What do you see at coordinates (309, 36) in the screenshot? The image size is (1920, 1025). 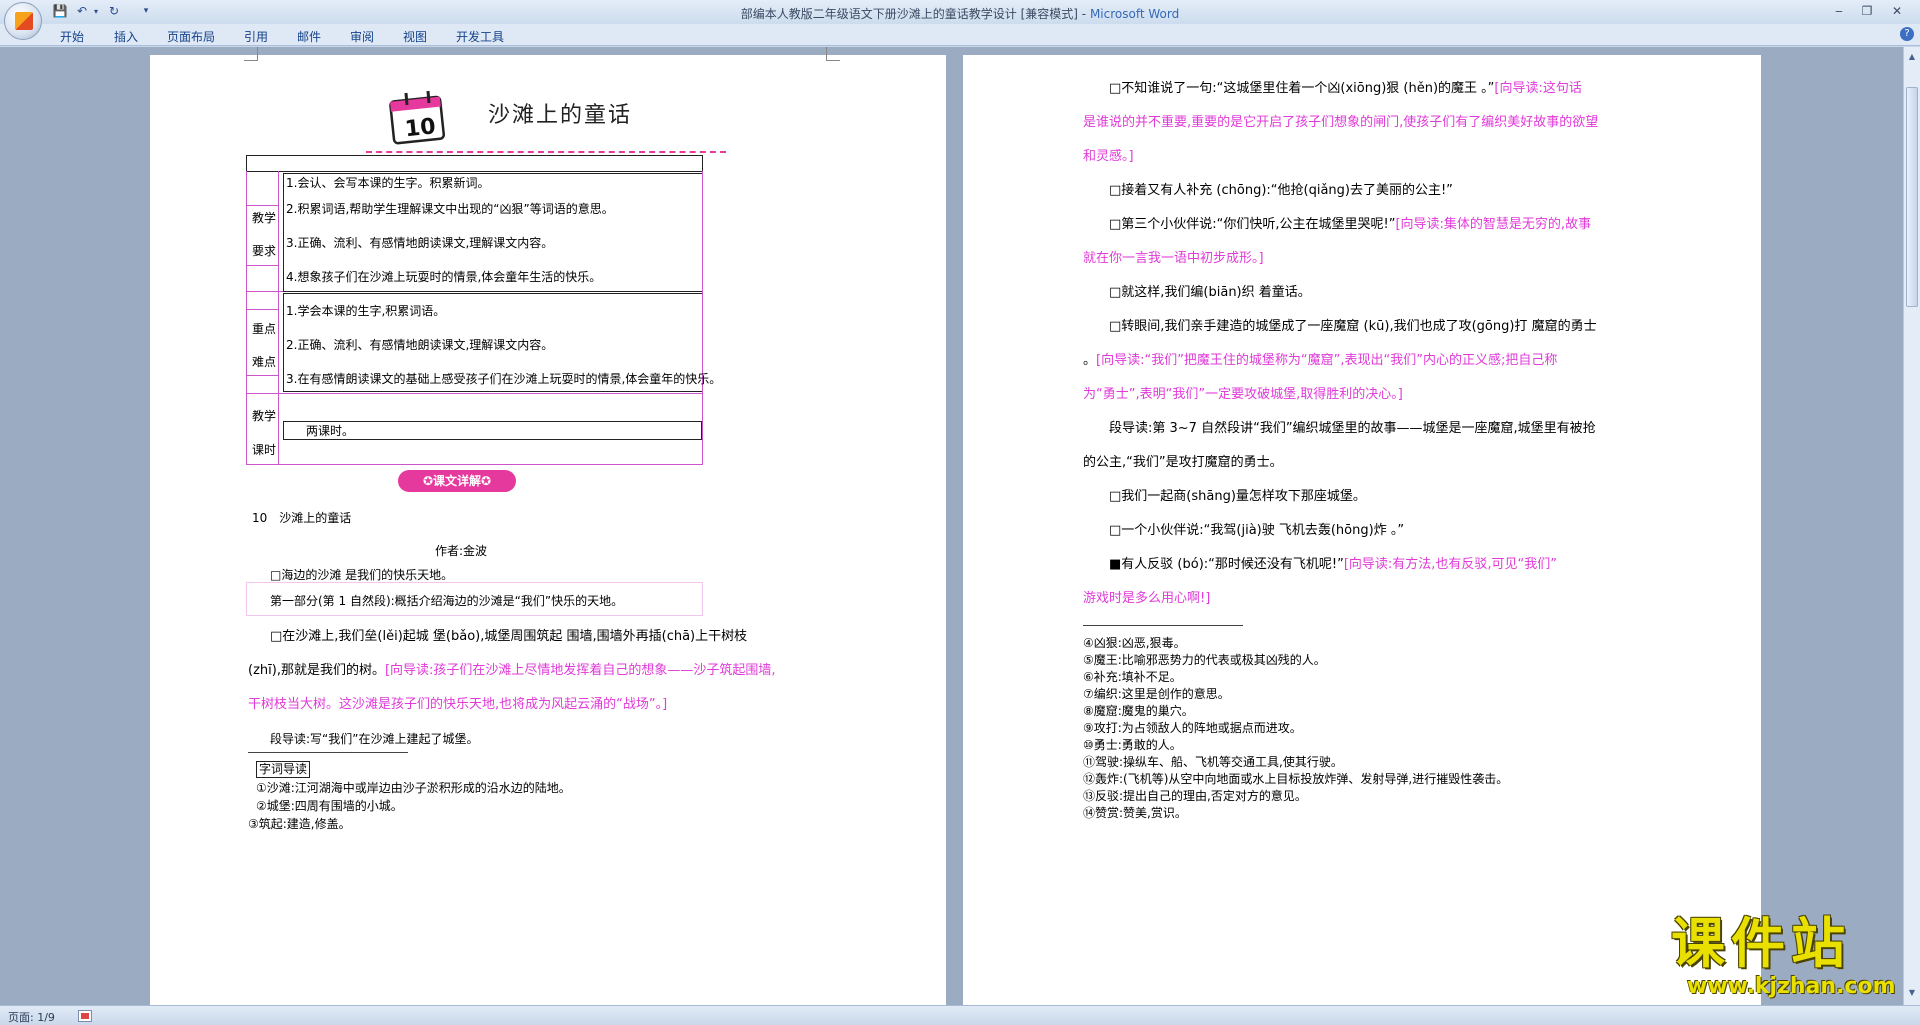 I see `tab-mailings: 邮件` at bounding box center [309, 36].